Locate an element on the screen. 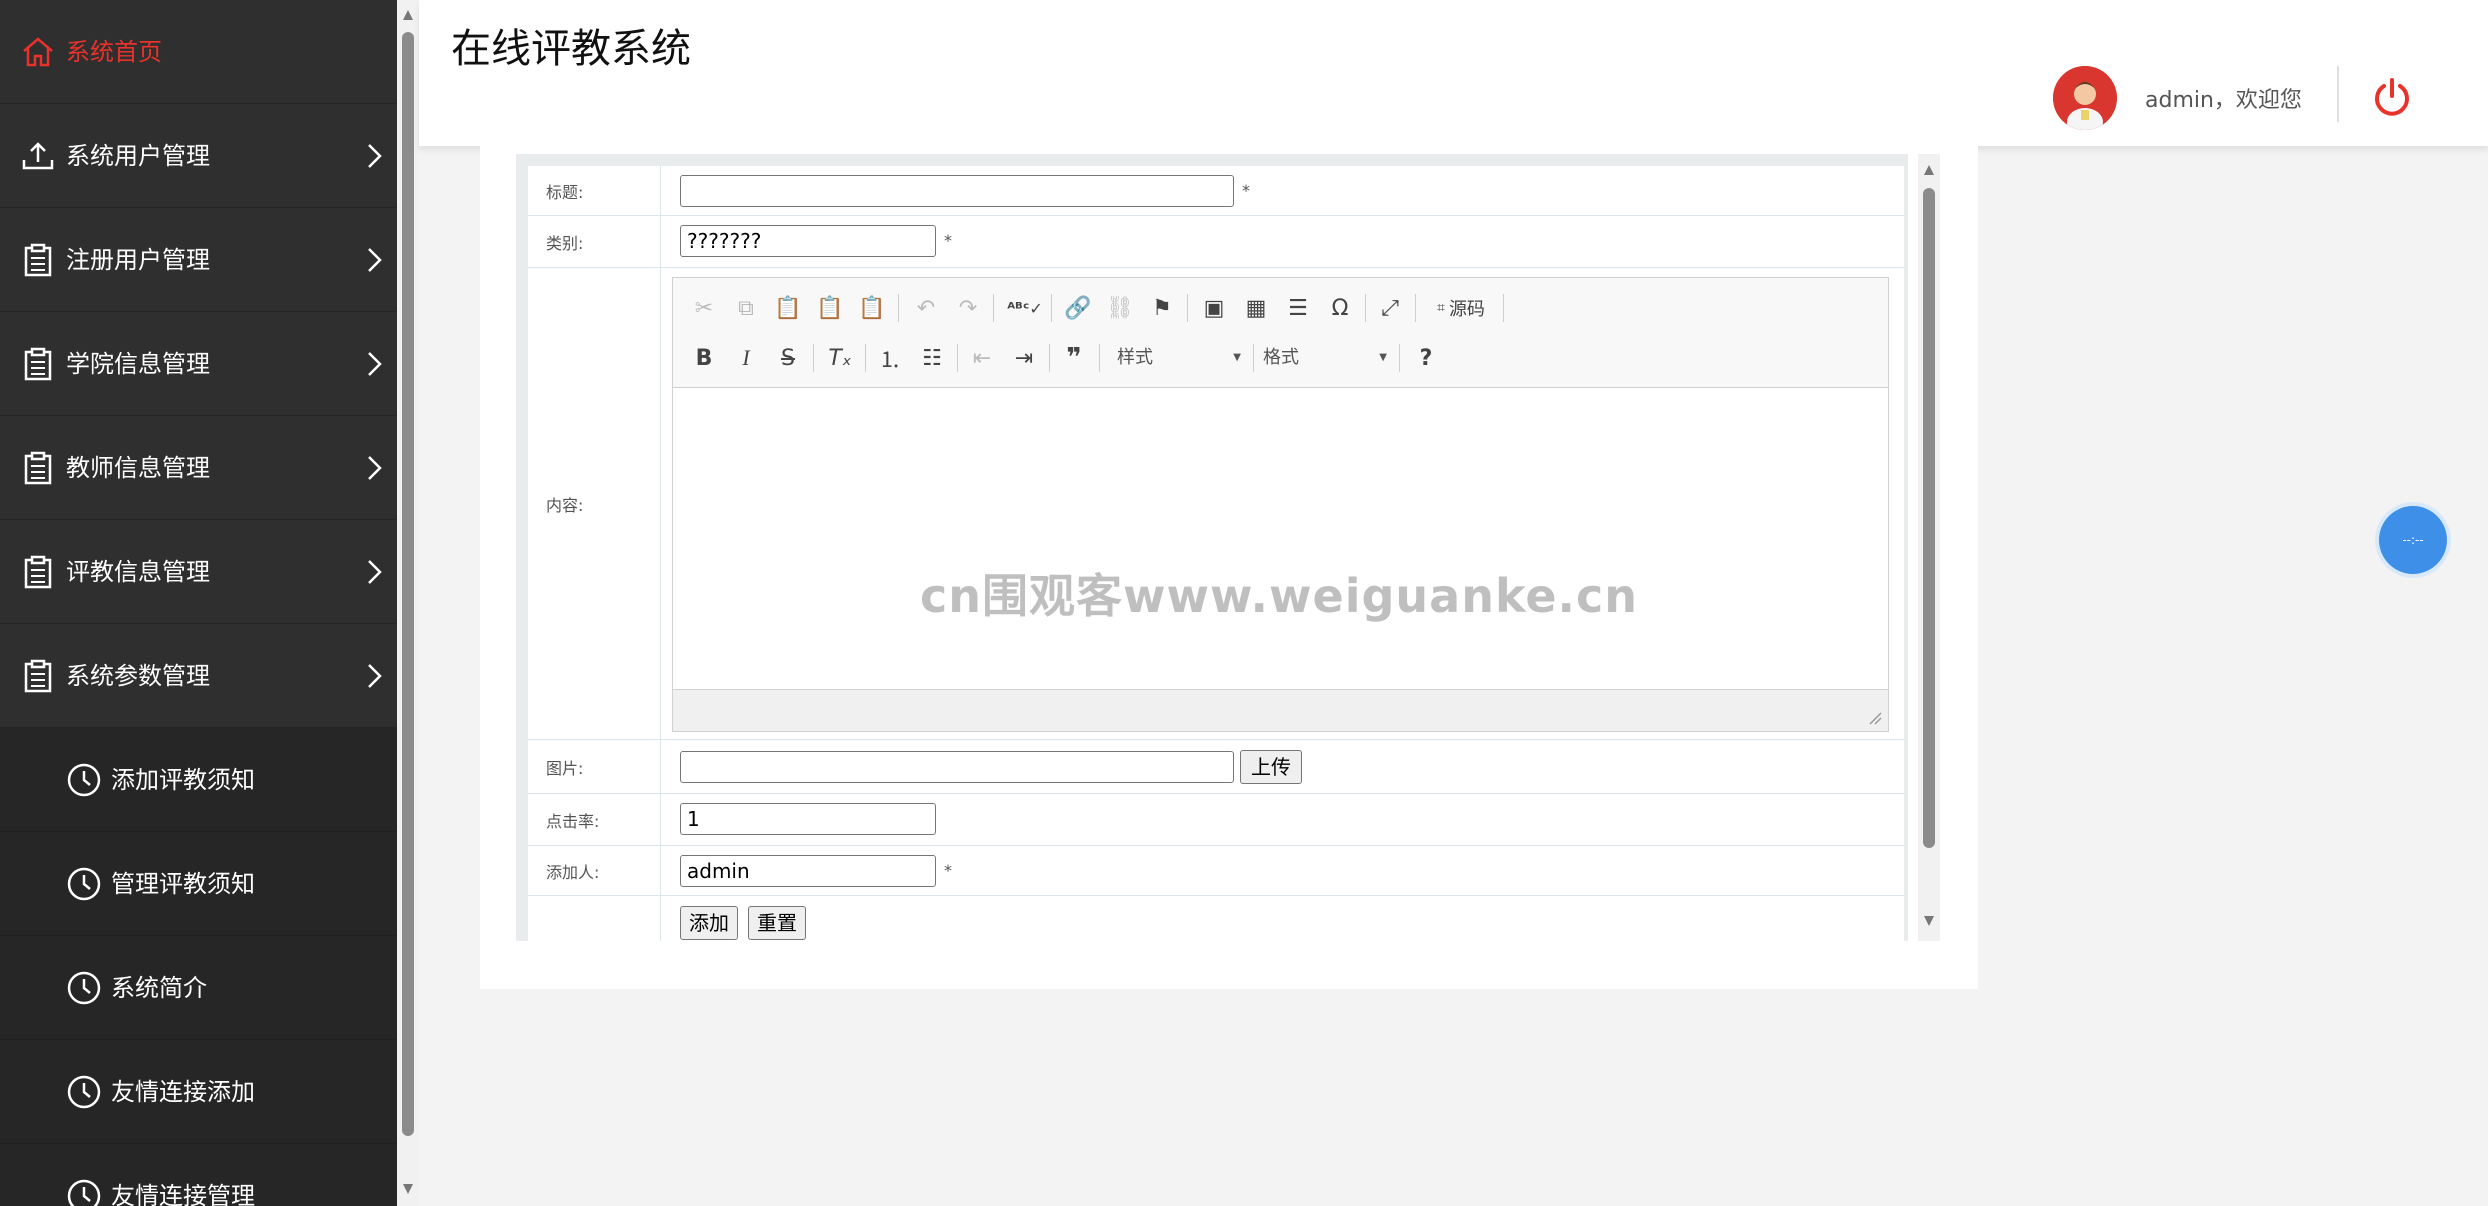 The width and height of the screenshot is (2488, 1206). sidebar-item-registered-users: 注册用户管理 is located at coordinates (198, 260).